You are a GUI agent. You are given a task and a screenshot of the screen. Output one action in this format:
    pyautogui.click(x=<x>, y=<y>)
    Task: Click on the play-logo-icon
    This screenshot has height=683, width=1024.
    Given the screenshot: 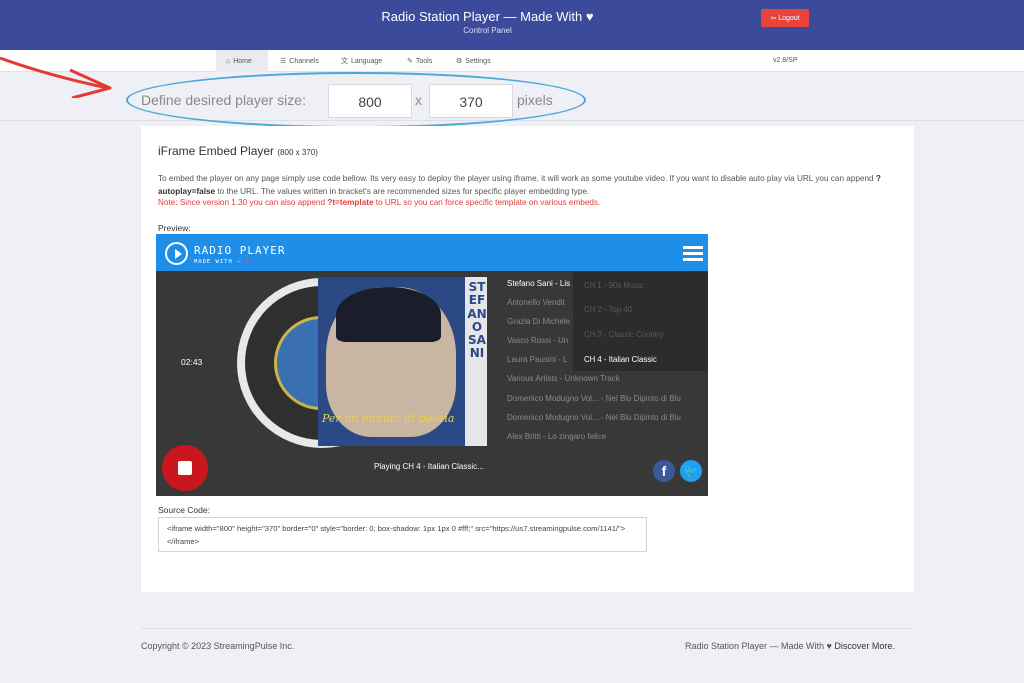 What is the action you would take?
    pyautogui.click(x=176, y=253)
    